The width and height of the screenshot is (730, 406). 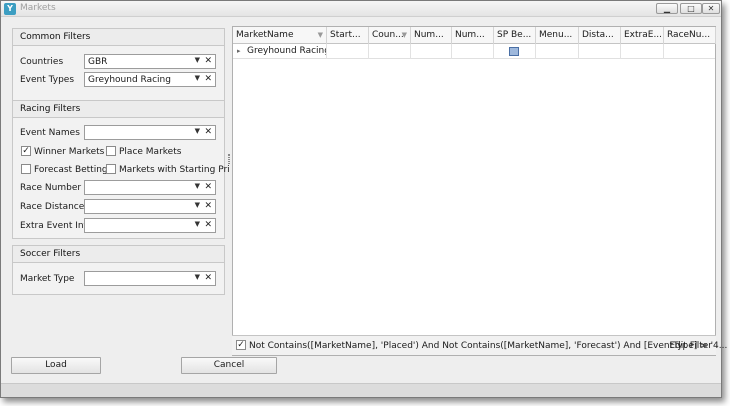 I want to click on race-number-row: Race Number ▼ ✕, so click(x=118, y=188).